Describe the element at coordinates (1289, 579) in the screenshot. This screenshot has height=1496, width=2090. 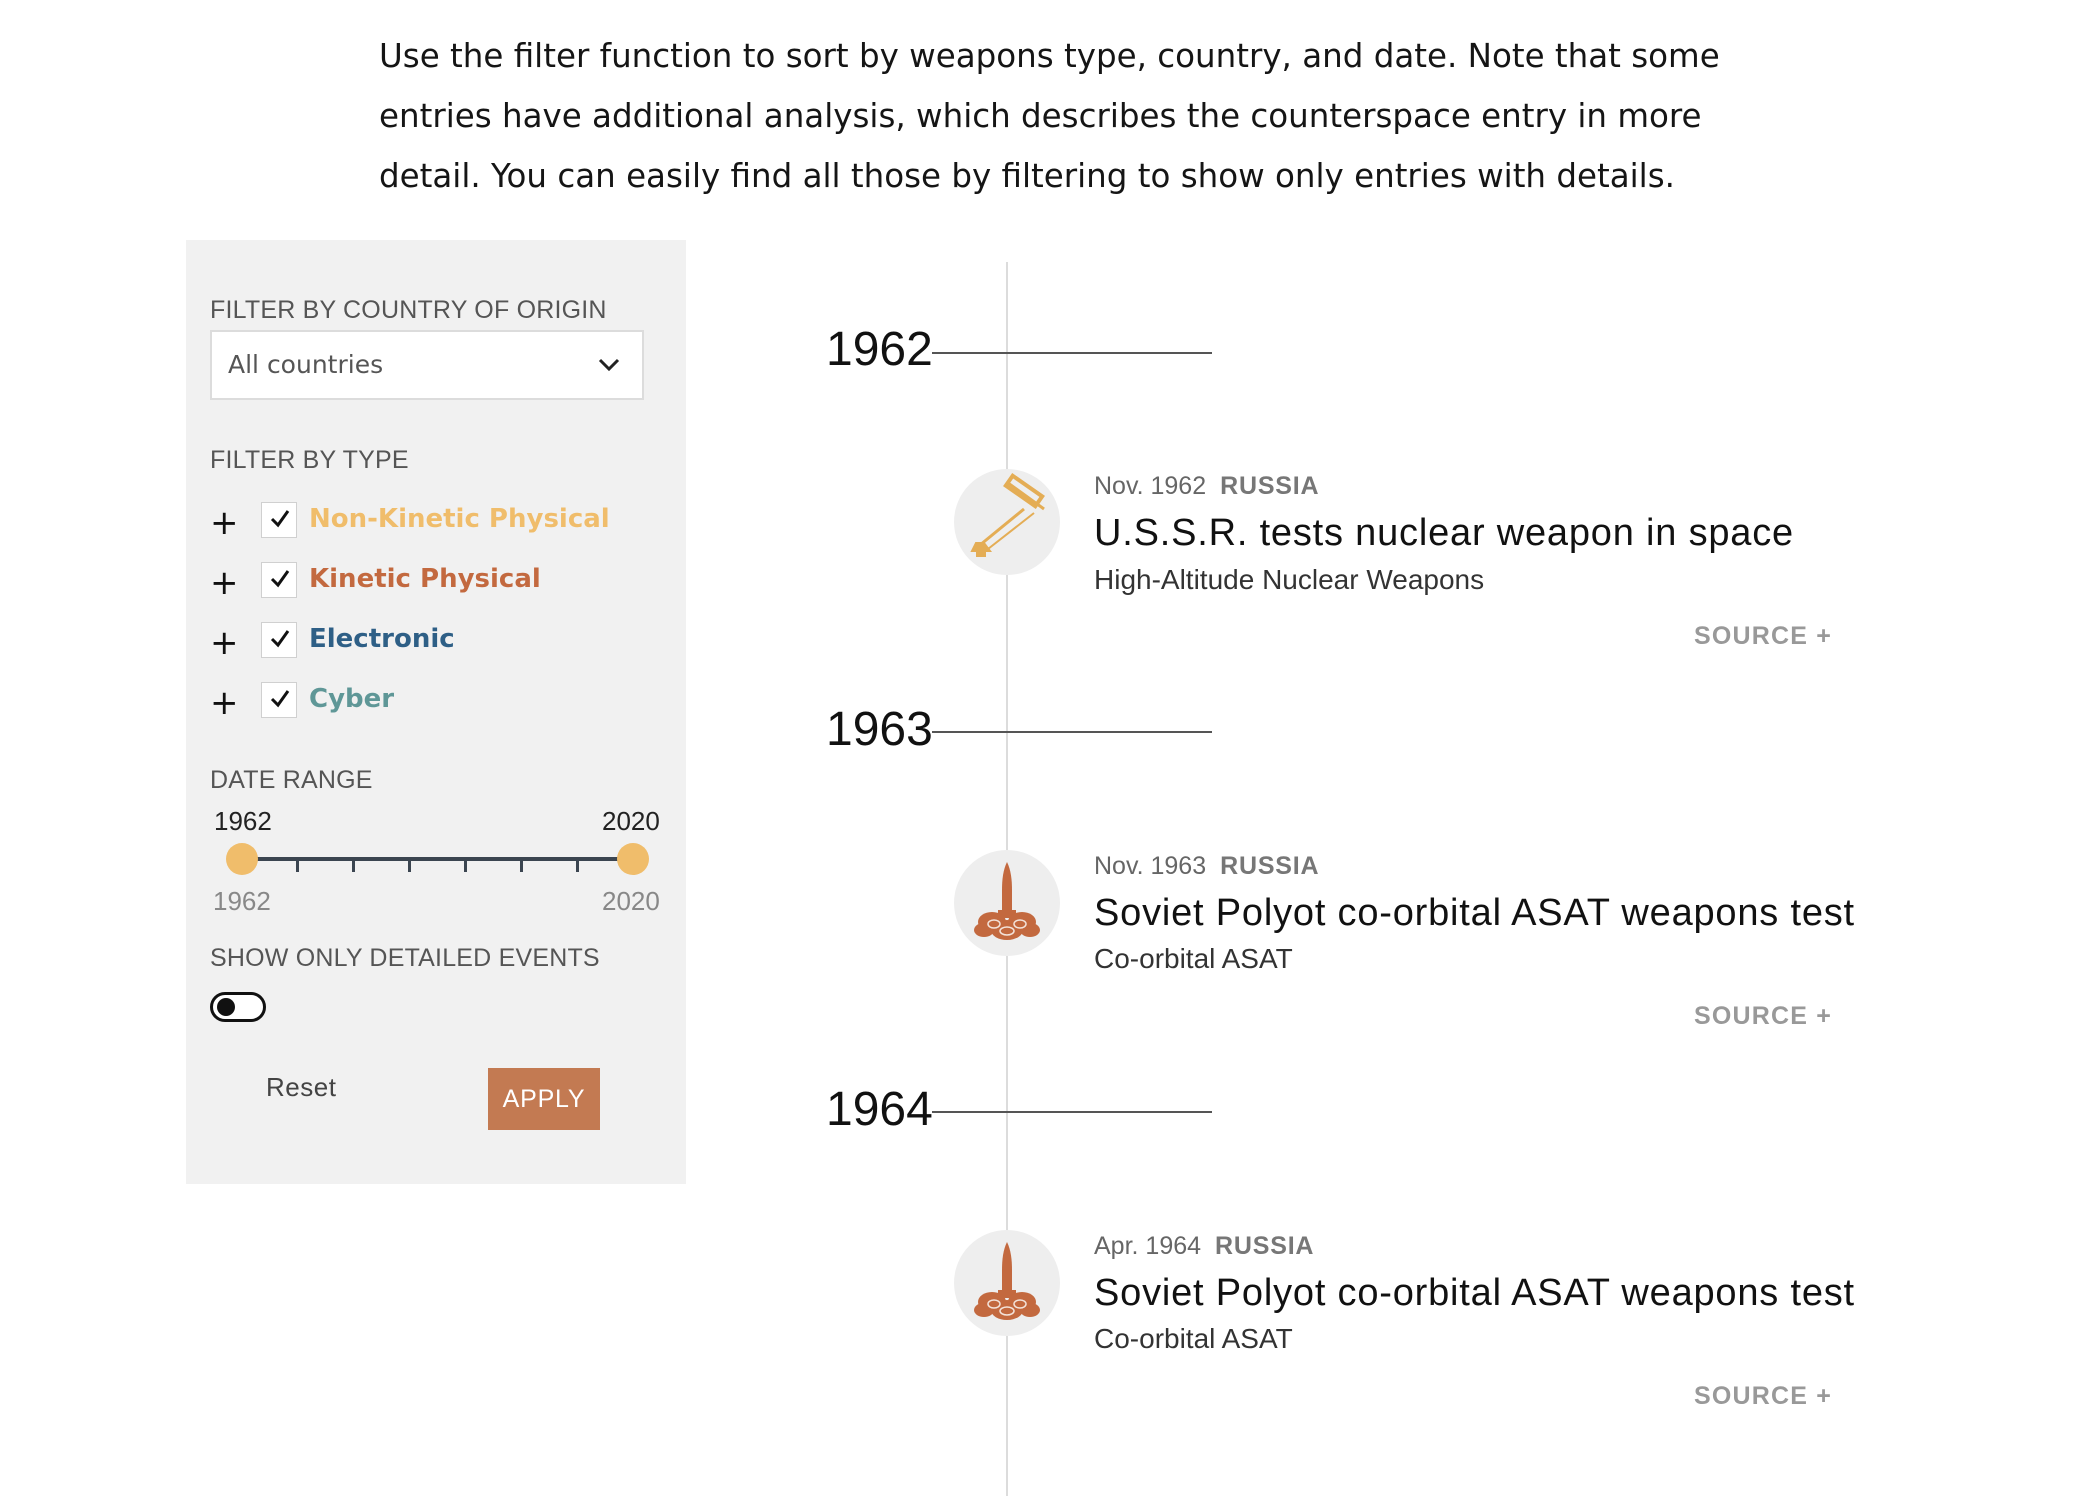
I see `event-type: High-Altitude Nuclear Weapons` at that location.